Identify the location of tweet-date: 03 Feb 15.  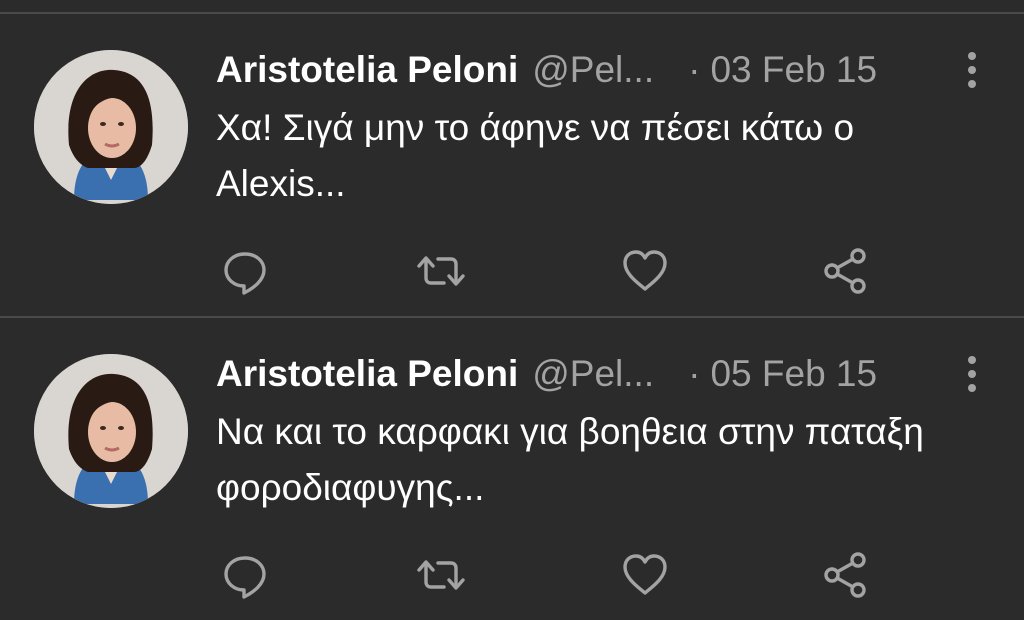
(793, 70).